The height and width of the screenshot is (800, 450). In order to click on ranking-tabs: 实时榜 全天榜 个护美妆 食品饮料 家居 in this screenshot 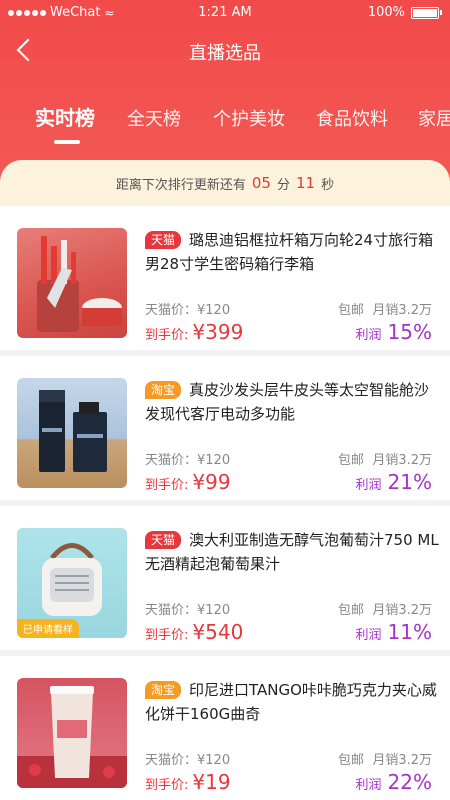, I will do `click(225, 125)`.